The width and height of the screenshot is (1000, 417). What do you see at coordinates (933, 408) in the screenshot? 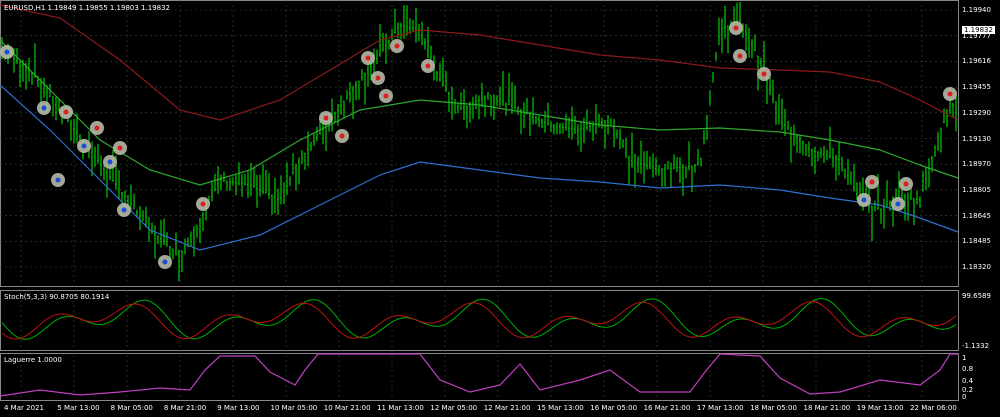
I see `time-tick-label: 22 Mar 06:00` at bounding box center [933, 408].